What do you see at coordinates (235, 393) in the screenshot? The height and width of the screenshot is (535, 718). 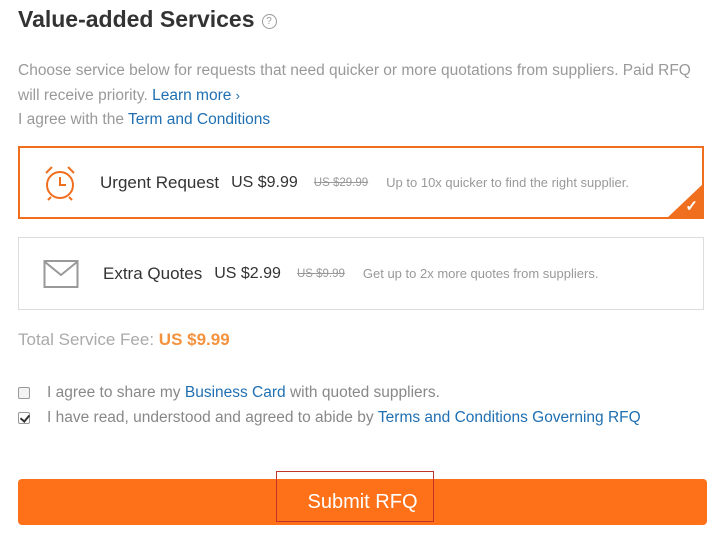 I see `business-card-link: Business Card` at bounding box center [235, 393].